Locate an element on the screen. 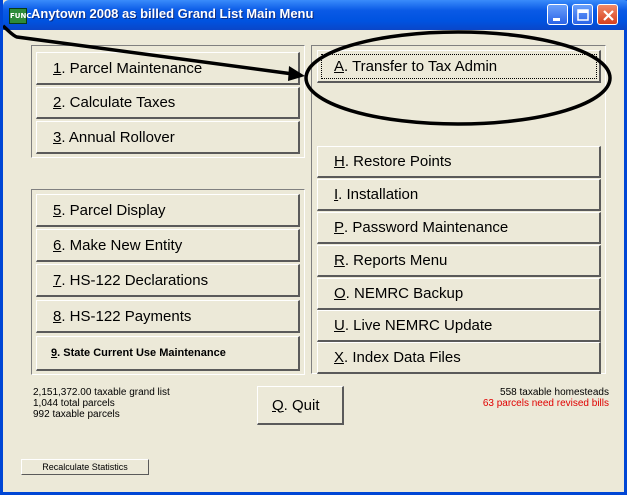 This screenshot has width=627, height=495. close-icon is located at coordinates (608, 15).